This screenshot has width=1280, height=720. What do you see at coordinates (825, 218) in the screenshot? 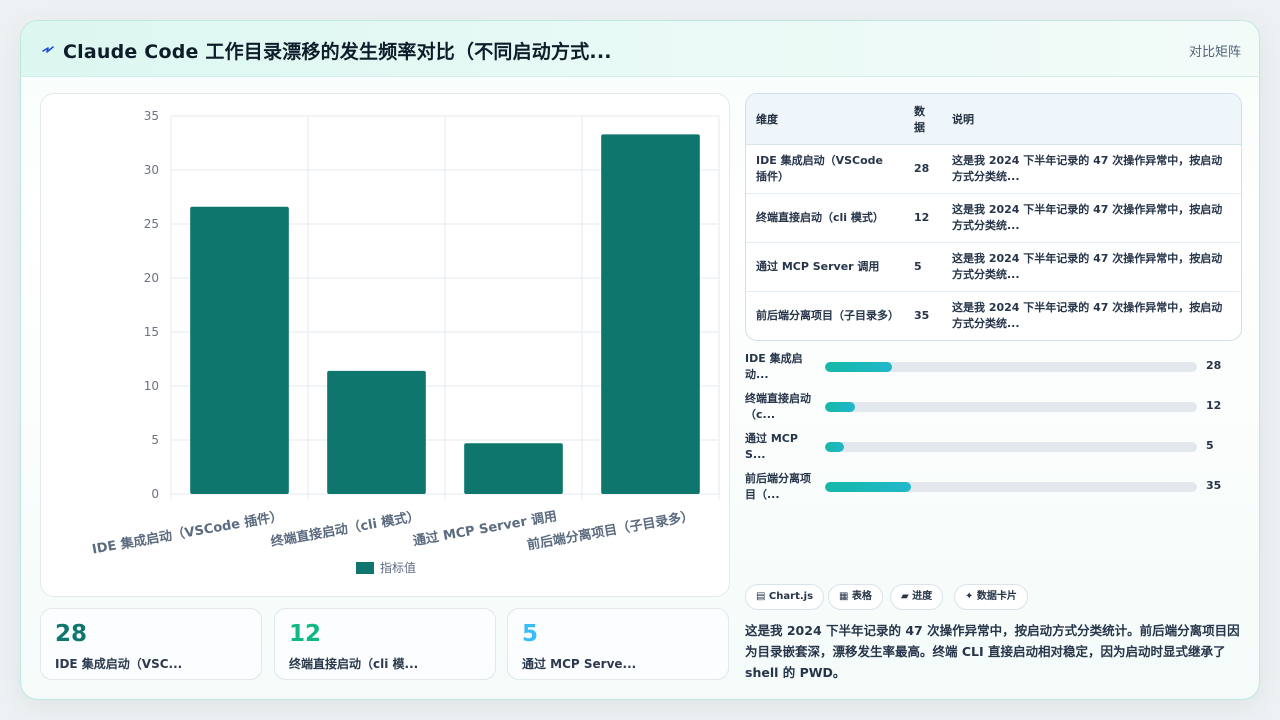
I see `table-cell-dimension: 终端直接启动（cli 模式）` at bounding box center [825, 218].